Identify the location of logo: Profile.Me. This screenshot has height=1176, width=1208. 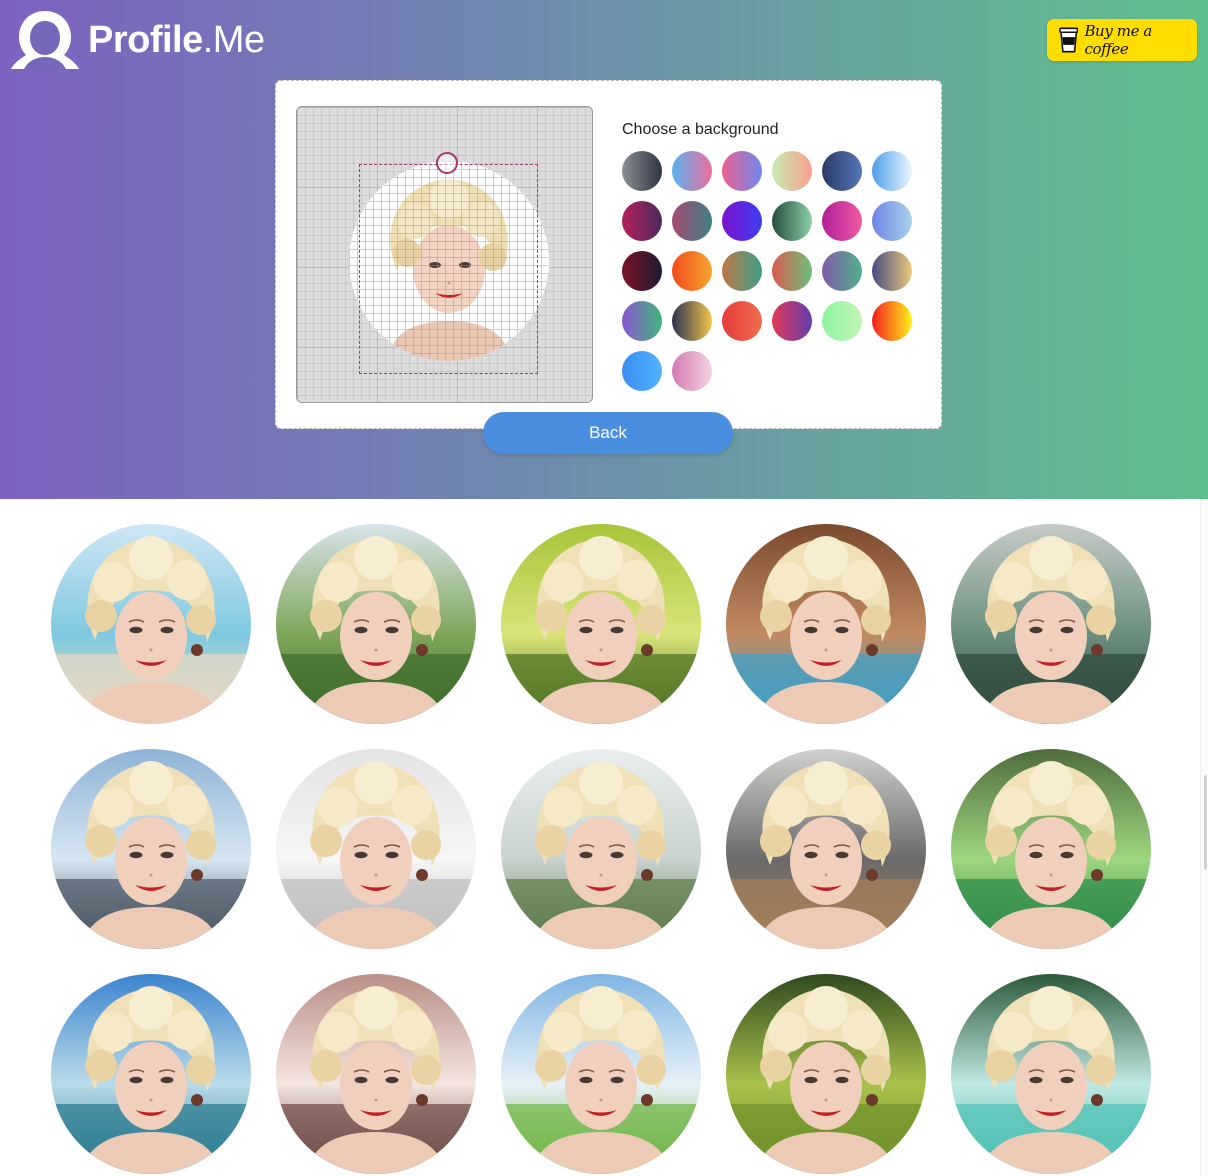
(137, 40).